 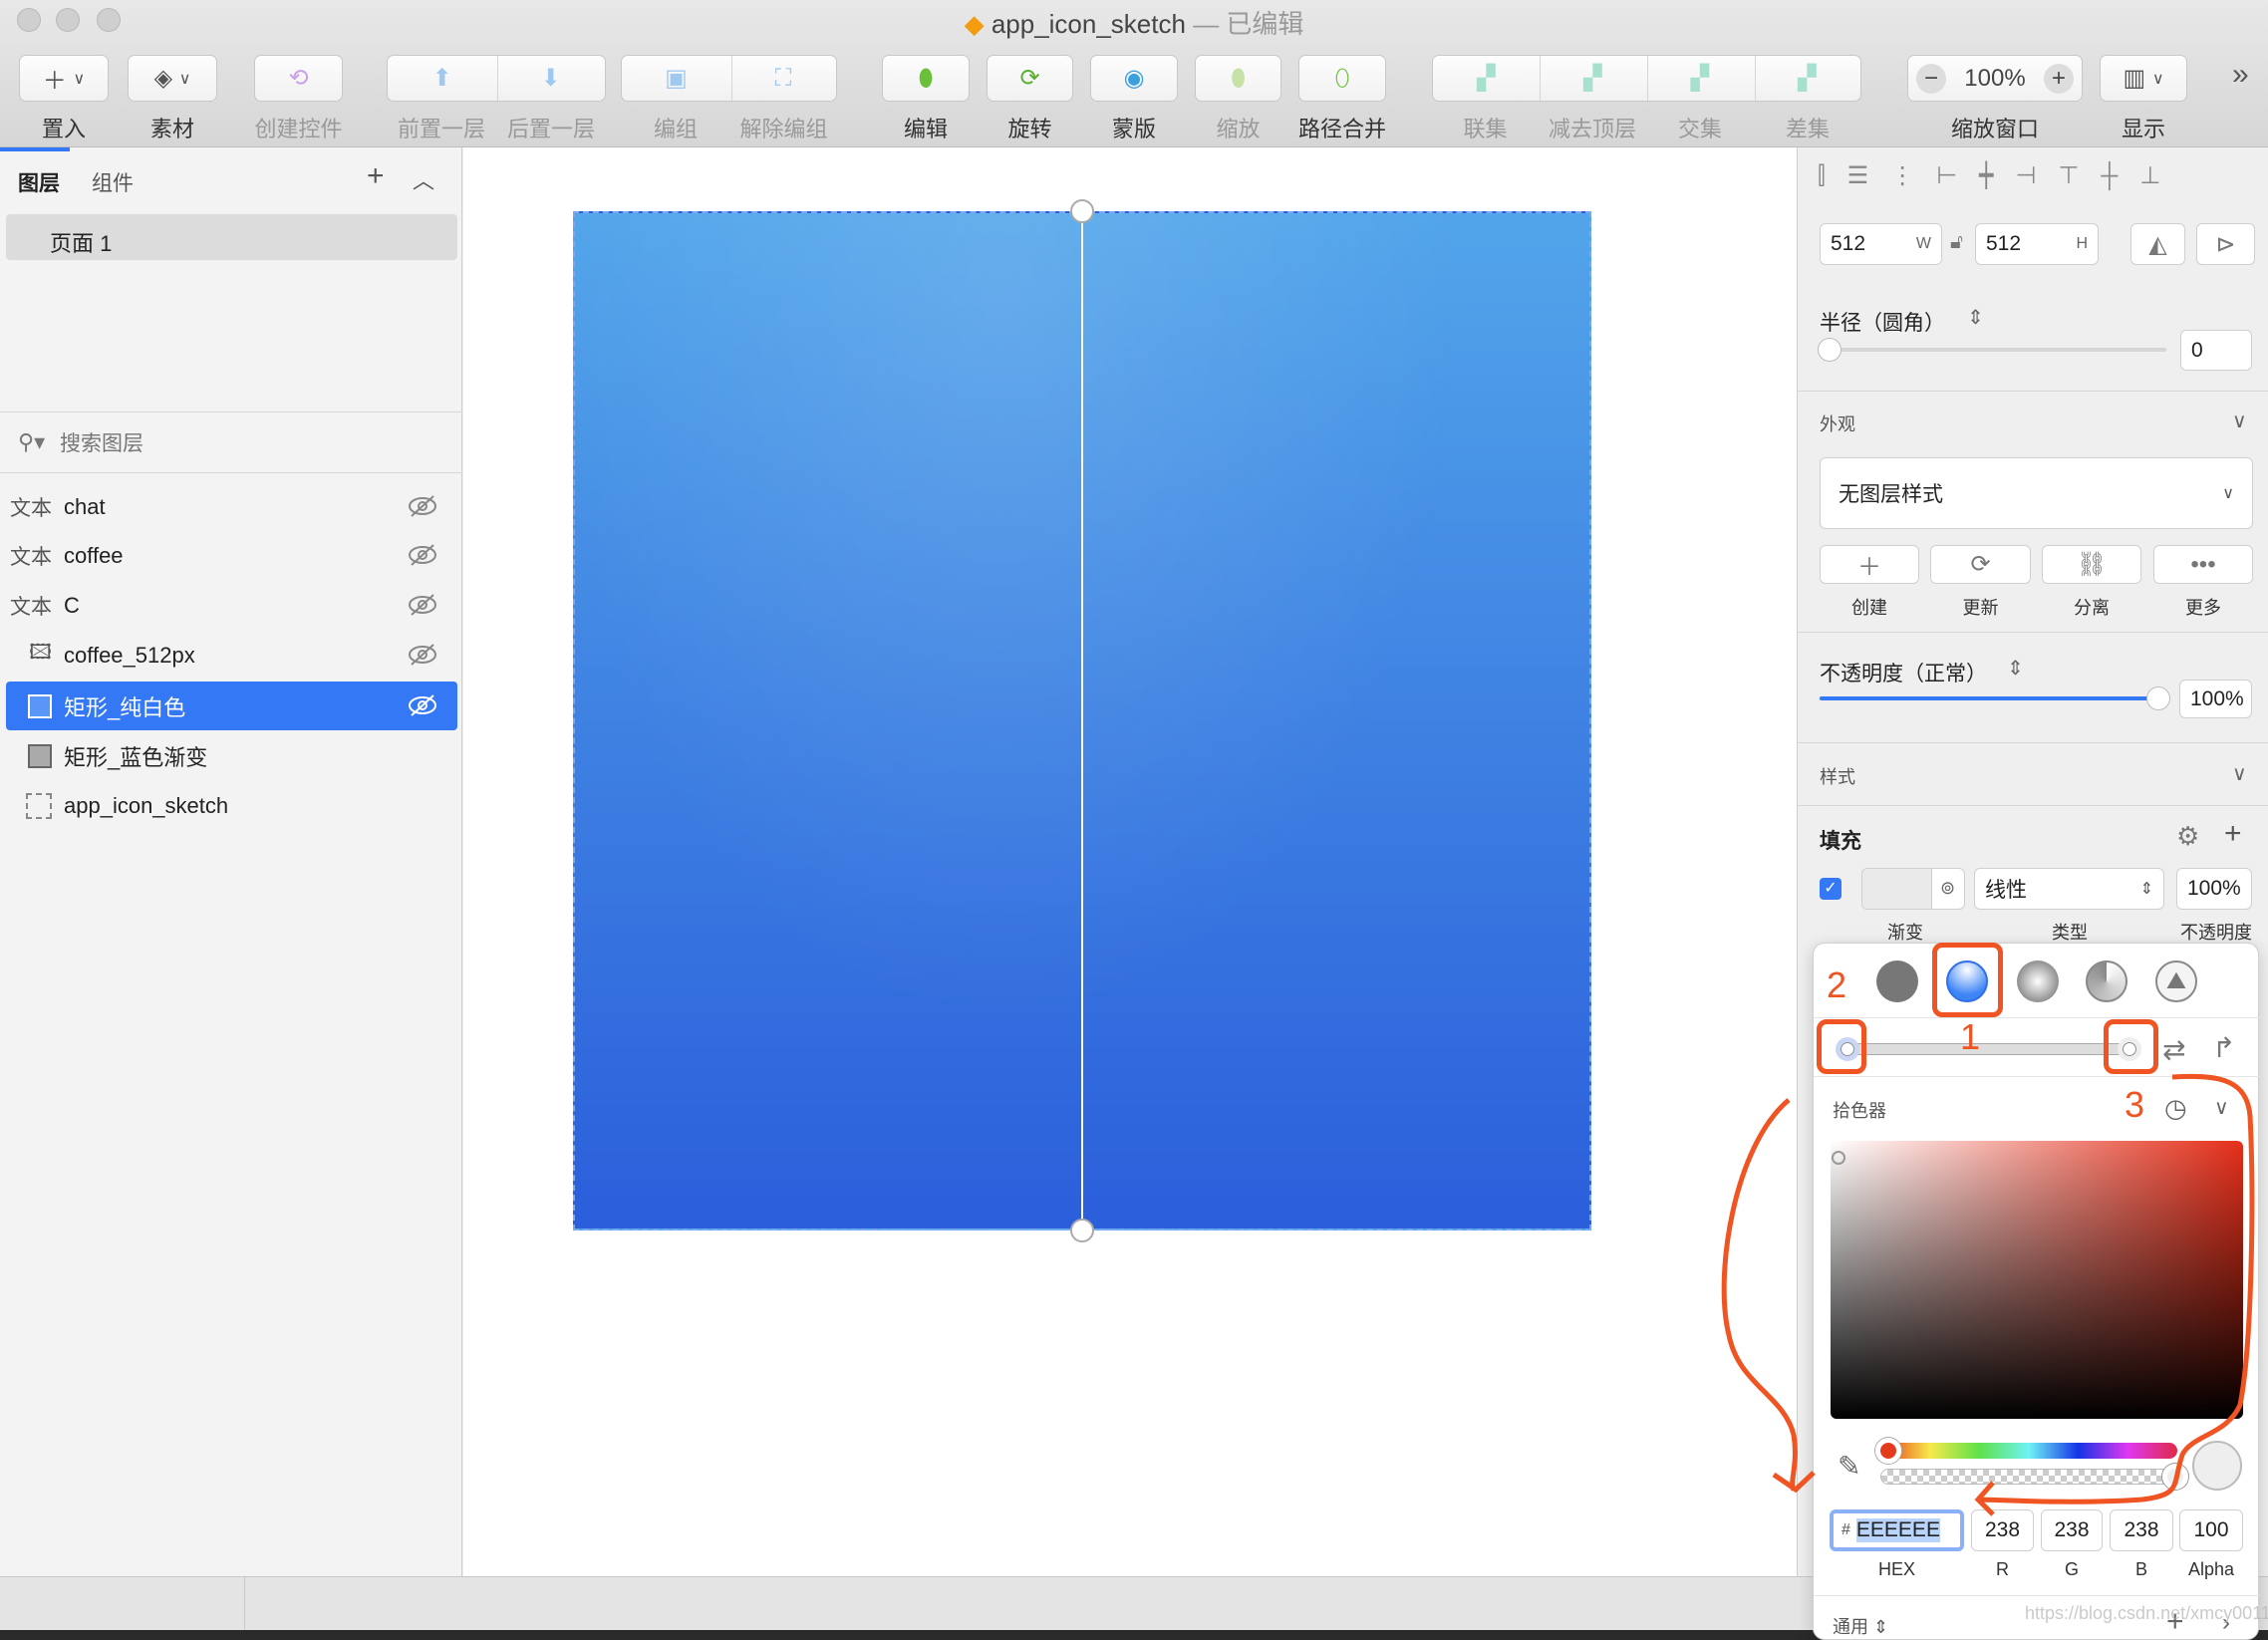 I want to click on annotation-curve-left, so click(x=1760, y=1295).